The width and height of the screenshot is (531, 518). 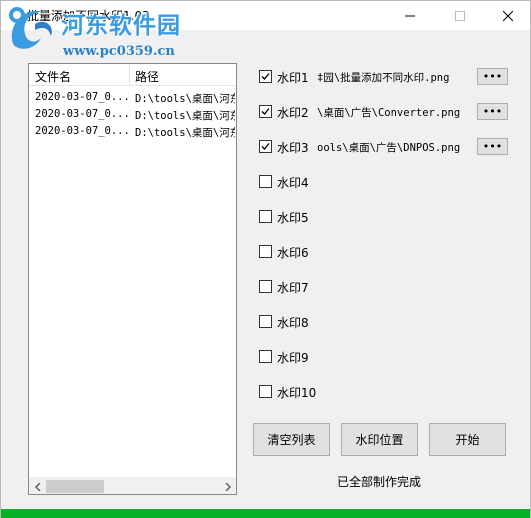 What do you see at coordinates (265, 181) in the screenshot?
I see `watermark-4-checkbox` at bounding box center [265, 181].